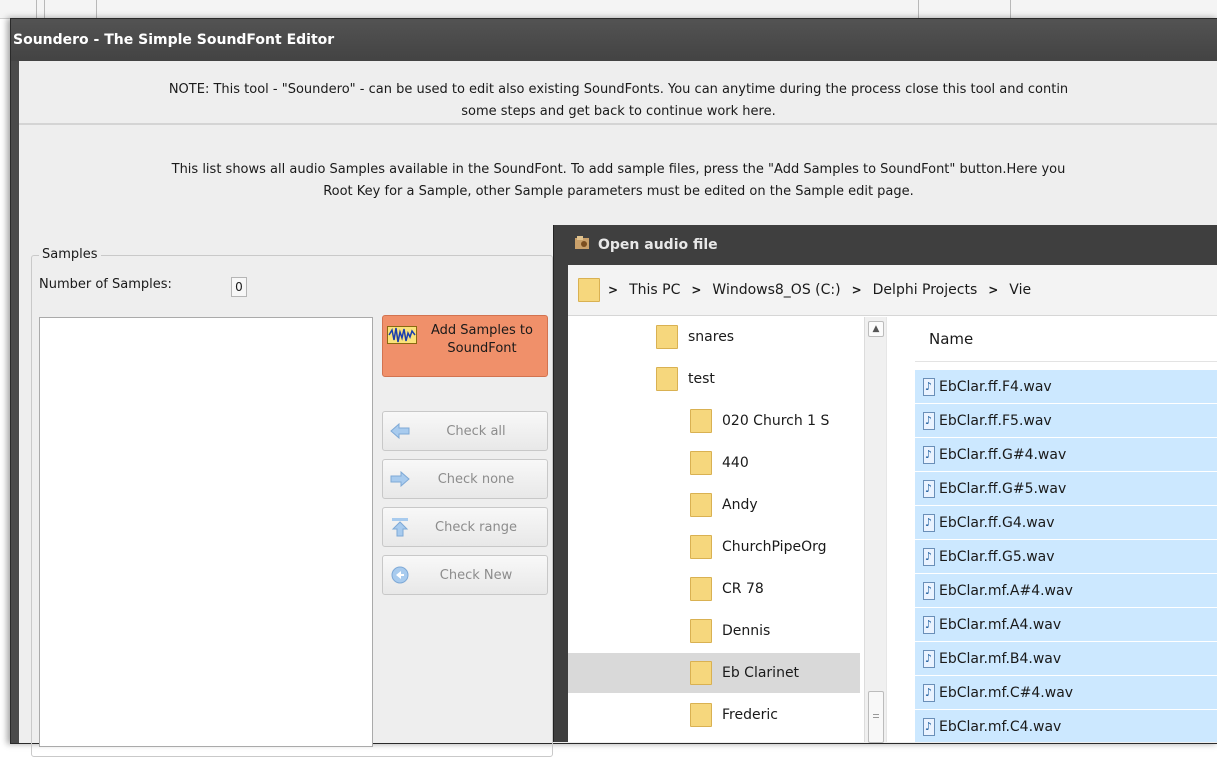 The image size is (1217, 757). What do you see at coordinates (761, 673) in the screenshot?
I see `tree-item-label: Eb Clarinet` at bounding box center [761, 673].